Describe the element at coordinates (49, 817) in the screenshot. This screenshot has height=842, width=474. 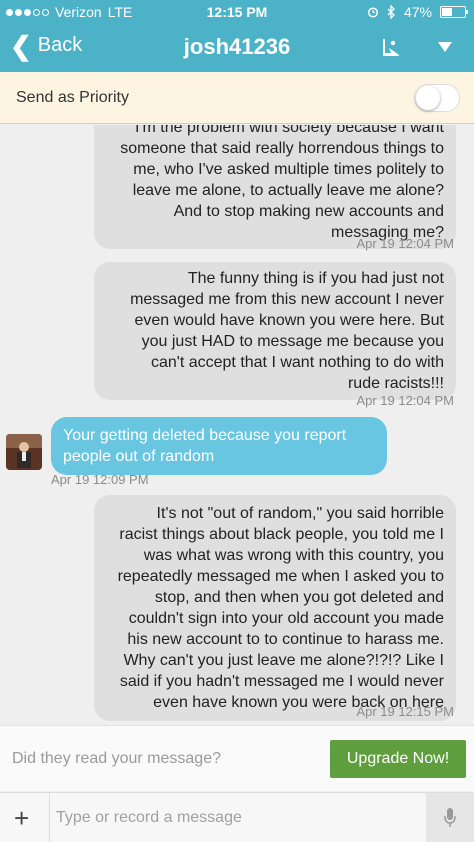
I see `divider` at that location.